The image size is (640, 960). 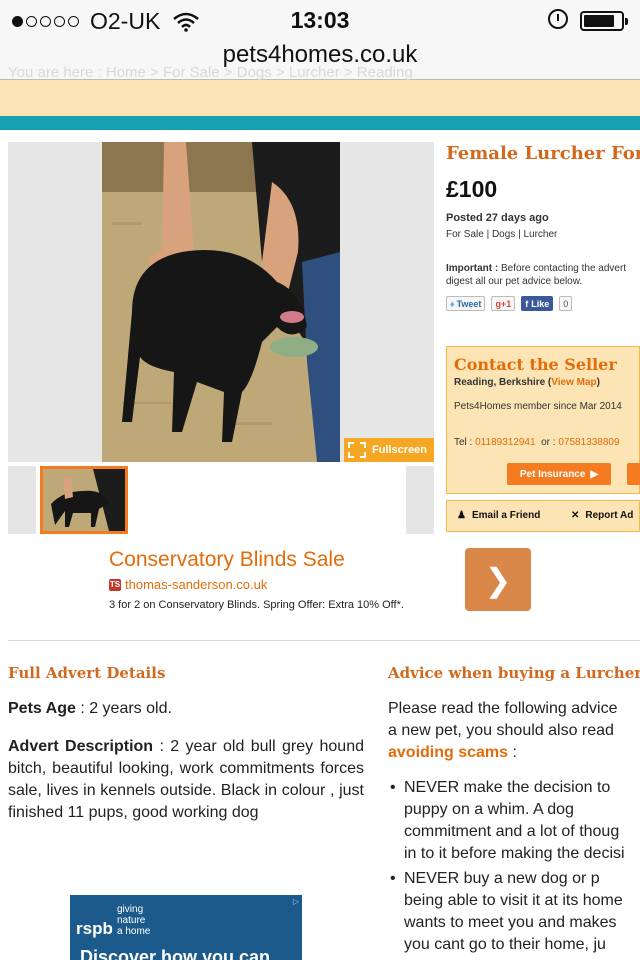 What do you see at coordinates (604, 21) in the screenshot?
I see `battery-icon` at bounding box center [604, 21].